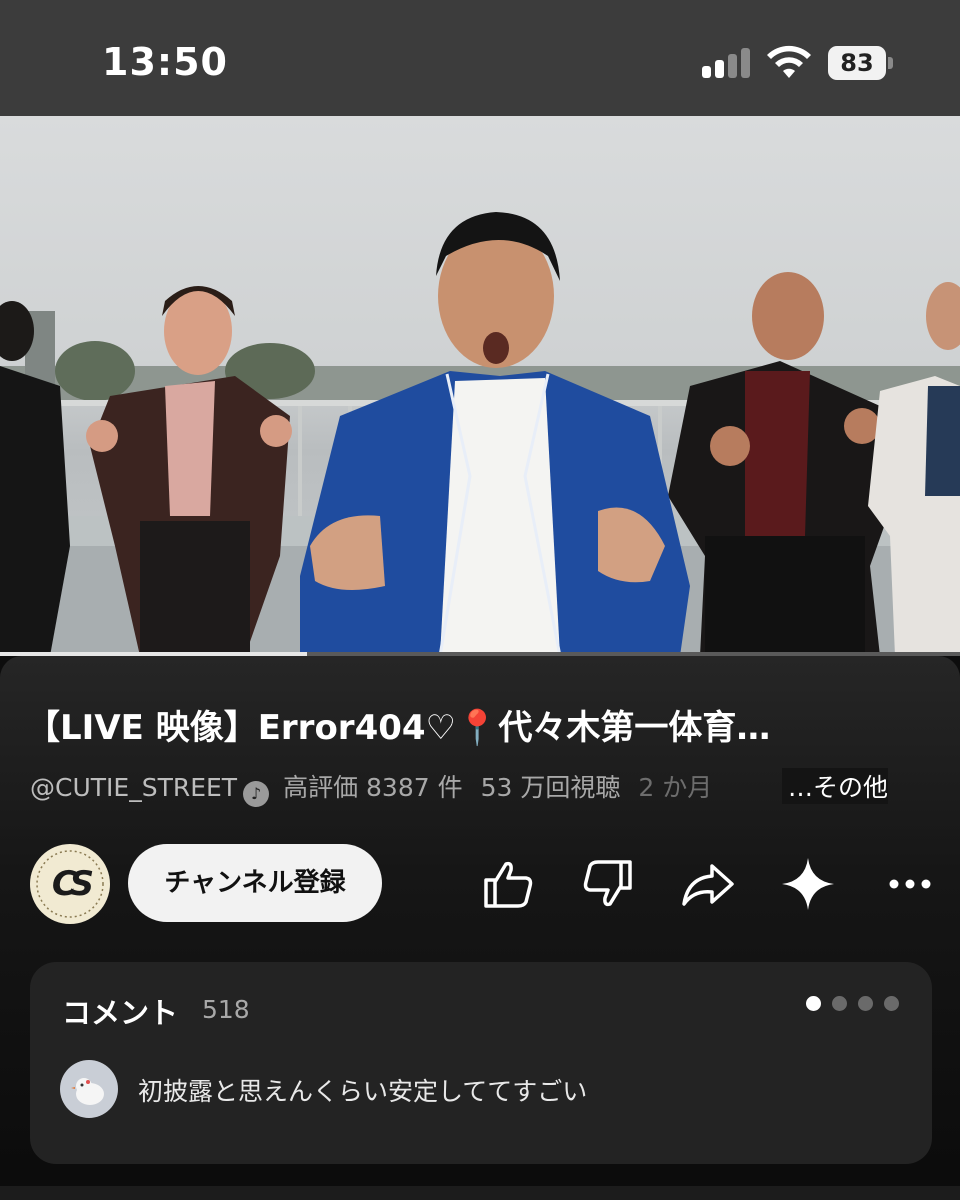 The width and height of the screenshot is (960, 1200). I want to click on dislike-icon, so click(608, 884).